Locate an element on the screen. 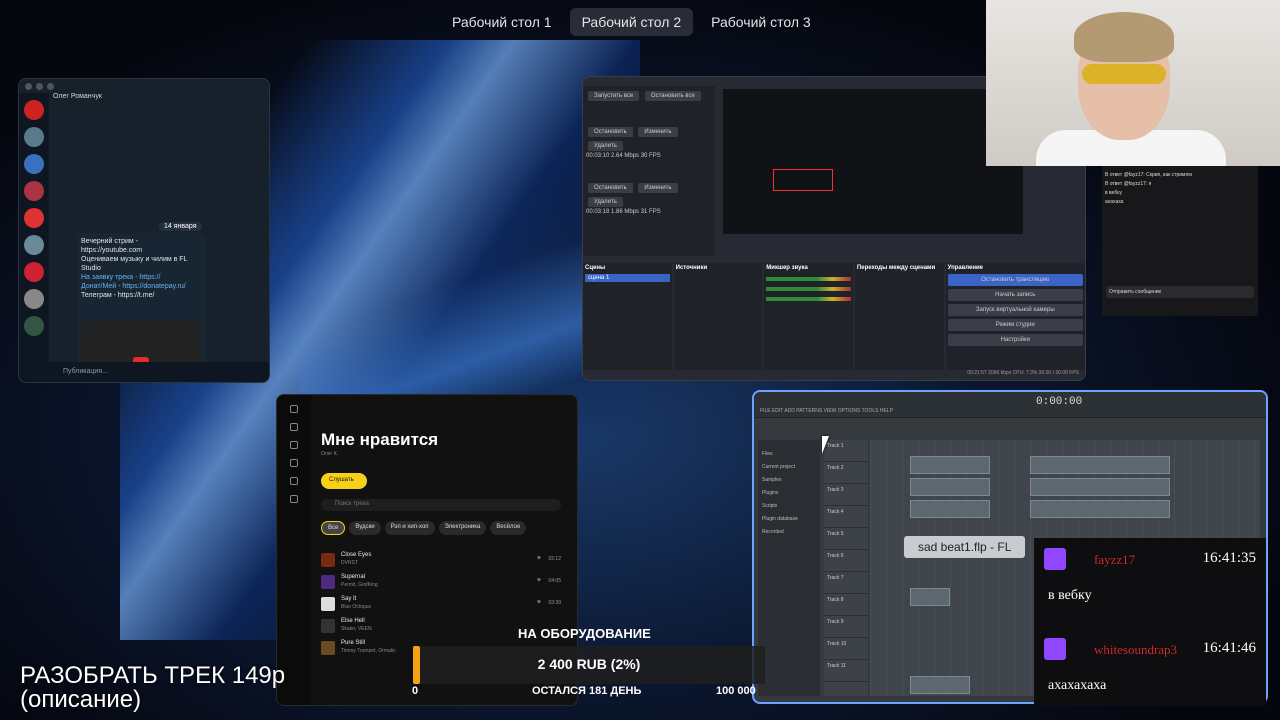 The image size is (1280, 720). track-search-input: Поиск трека is located at coordinates (441, 505).